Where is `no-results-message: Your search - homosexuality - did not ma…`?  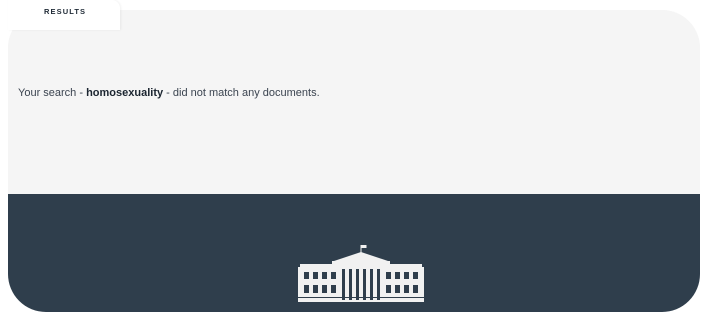
no-results-message: Your search - homosexuality - did not ma… is located at coordinates (169, 93).